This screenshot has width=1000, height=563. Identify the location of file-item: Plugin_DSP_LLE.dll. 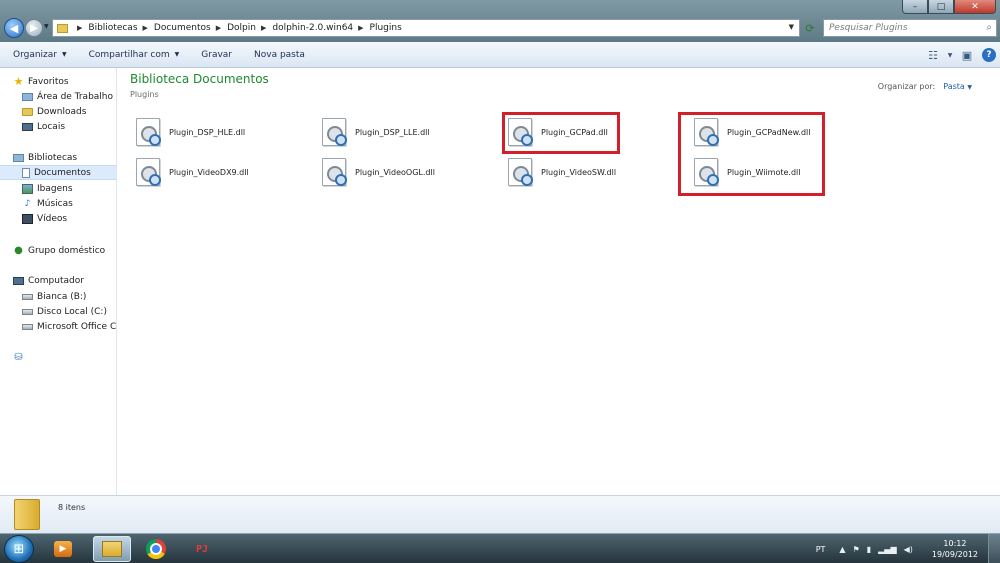
(376, 132).